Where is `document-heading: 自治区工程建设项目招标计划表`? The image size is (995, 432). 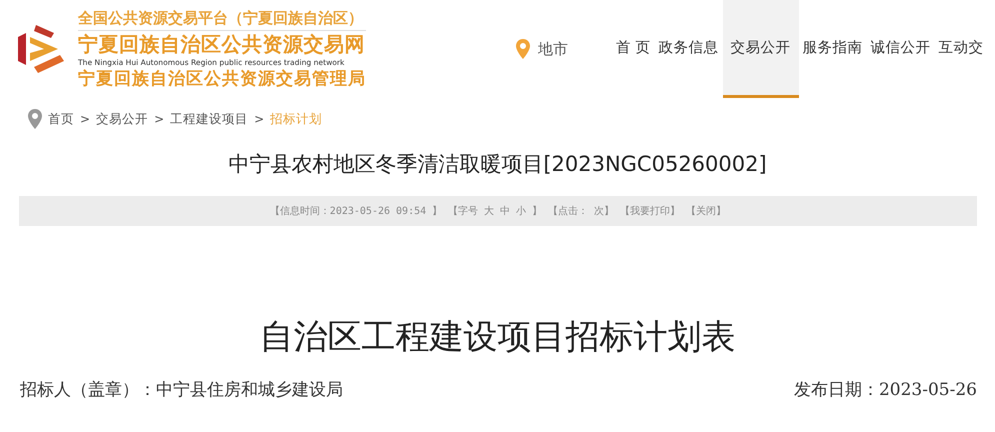 document-heading: 自治区工程建设项目招标计划表 is located at coordinates (497, 337).